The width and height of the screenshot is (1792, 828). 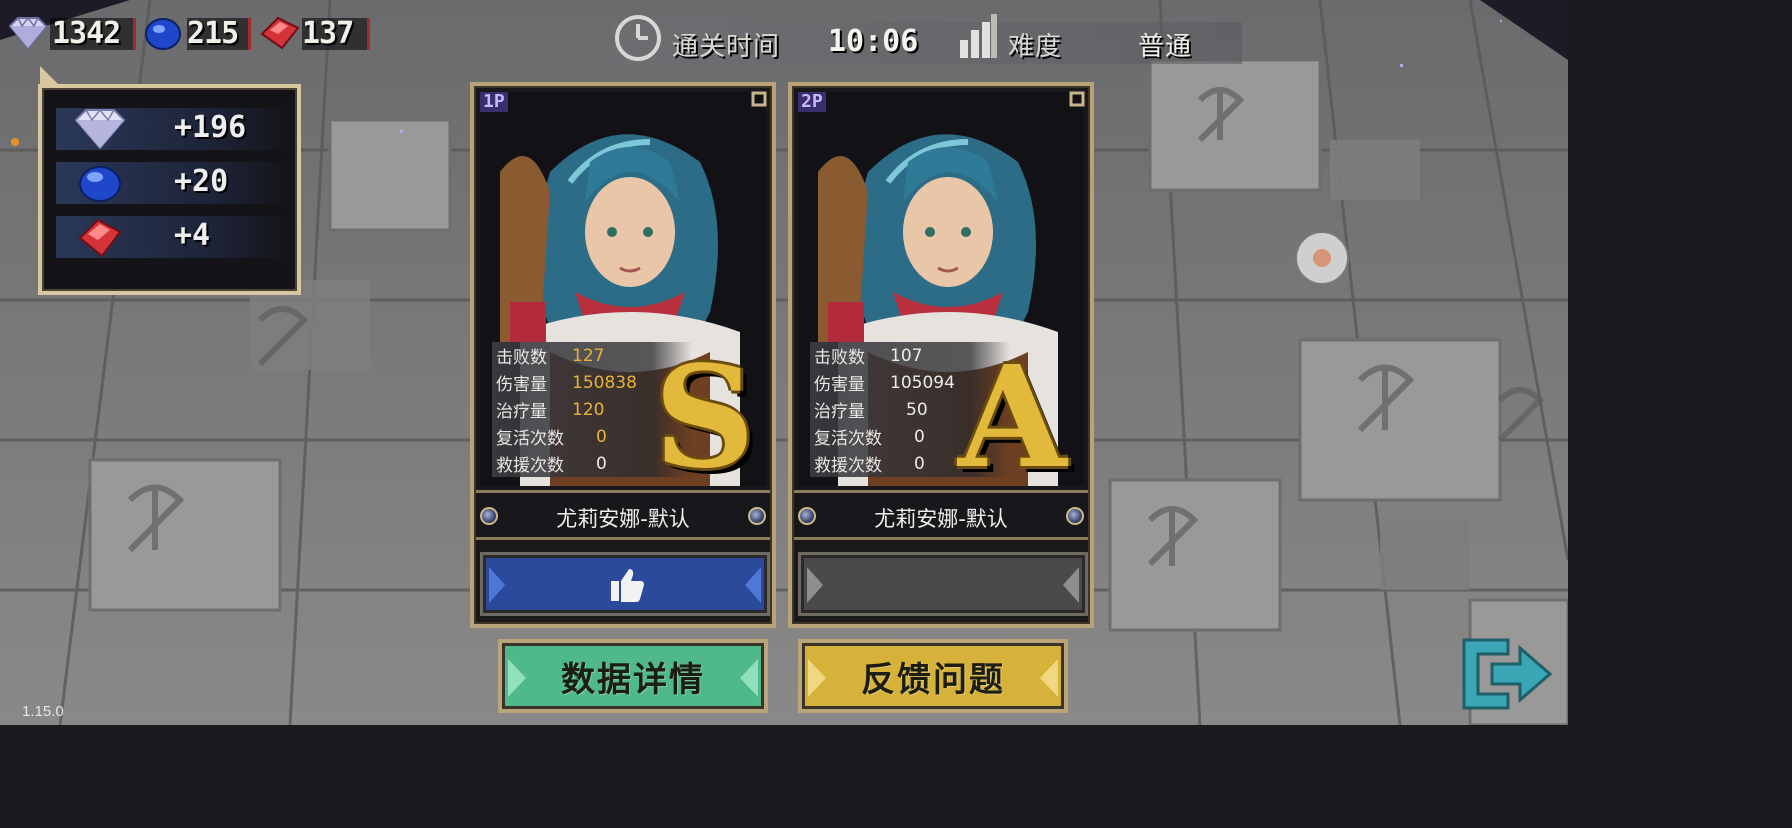 I want to click on reward-row-diamond: +196, so click(x=171, y=129).